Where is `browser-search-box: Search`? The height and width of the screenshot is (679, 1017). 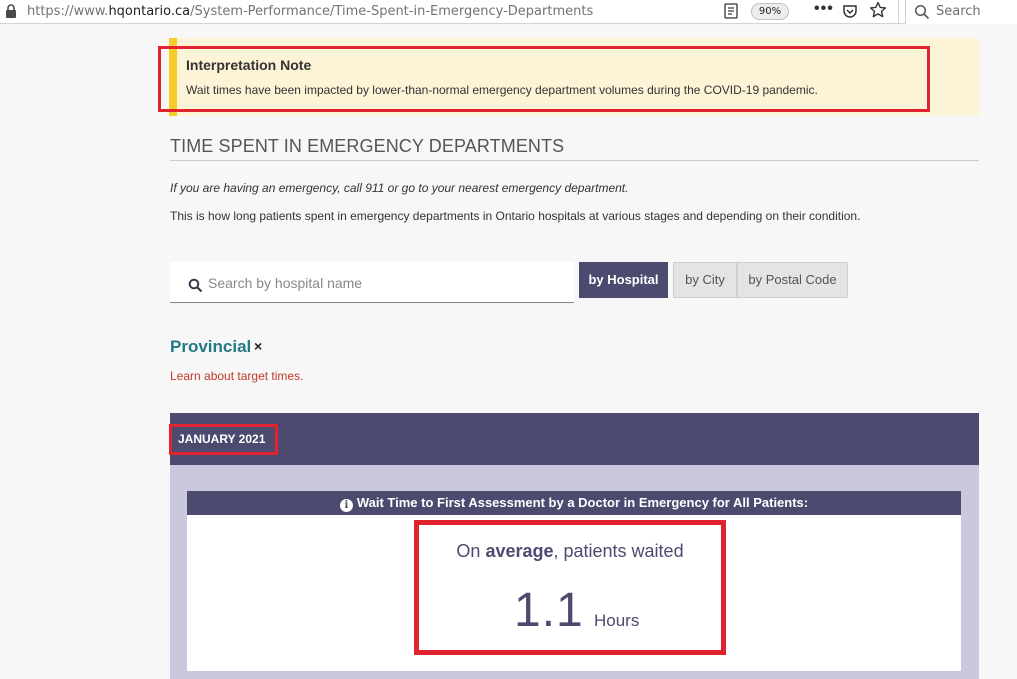 browser-search-box: Search is located at coordinates (961, 12).